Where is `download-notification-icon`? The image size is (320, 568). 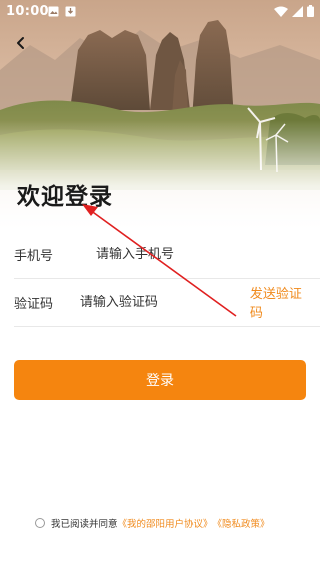 download-notification-icon is located at coordinates (70, 11).